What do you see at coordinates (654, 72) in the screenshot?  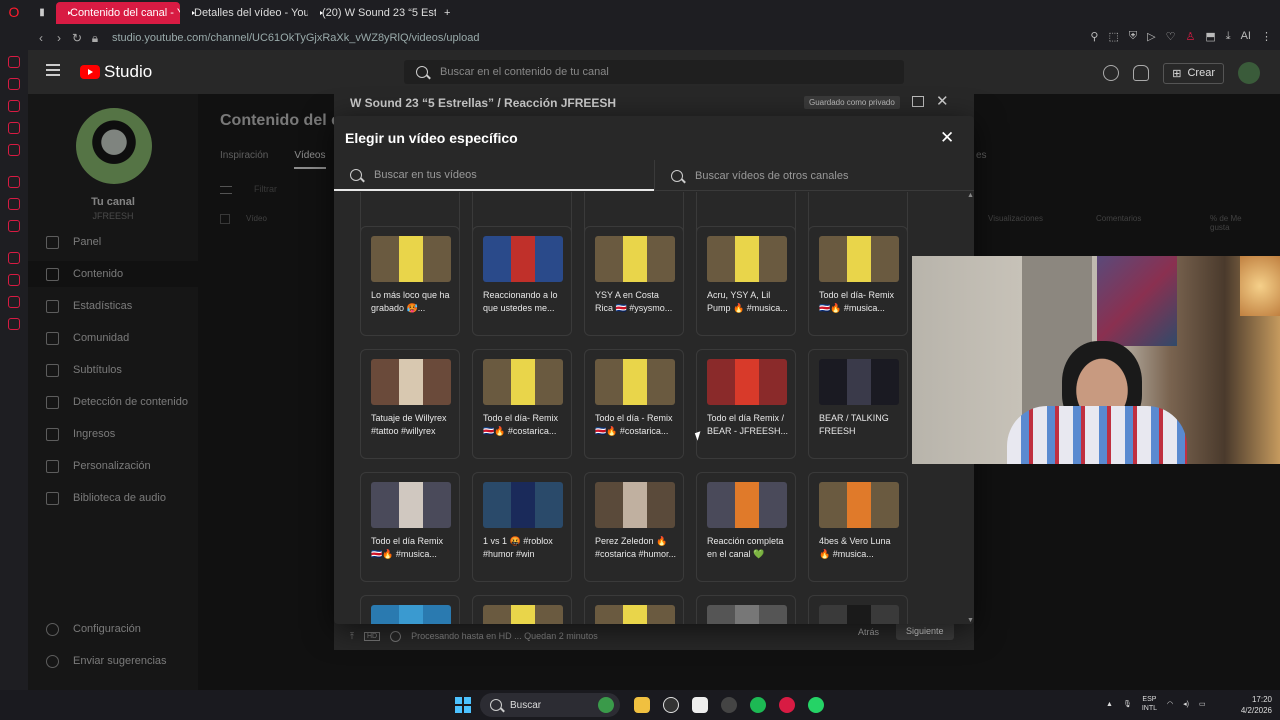 I see `channel-search-input: Buscar en el contenido de tu canal` at bounding box center [654, 72].